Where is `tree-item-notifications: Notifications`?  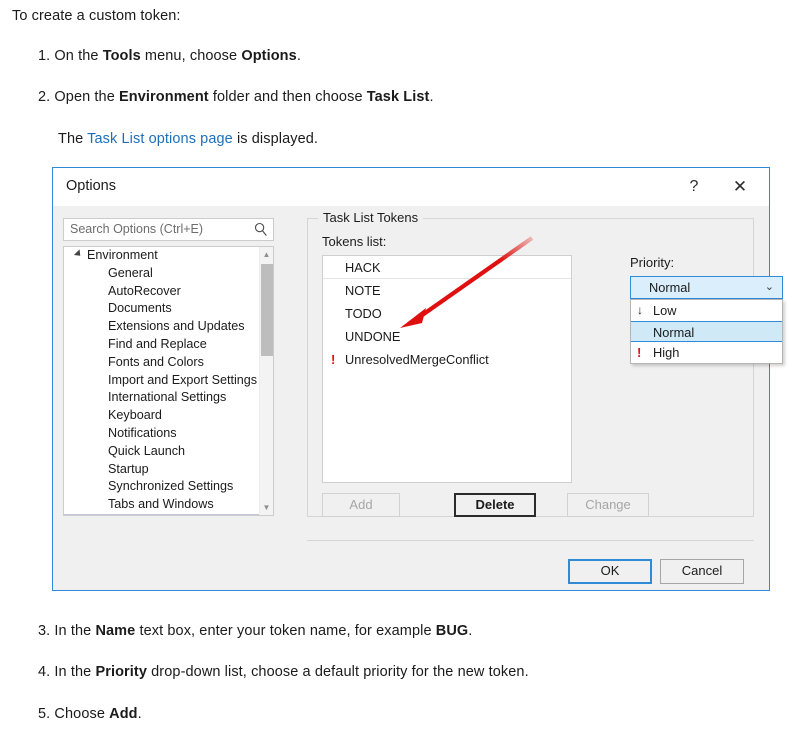
tree-item-notifications: Notifications is located at coordinates (161, 434).